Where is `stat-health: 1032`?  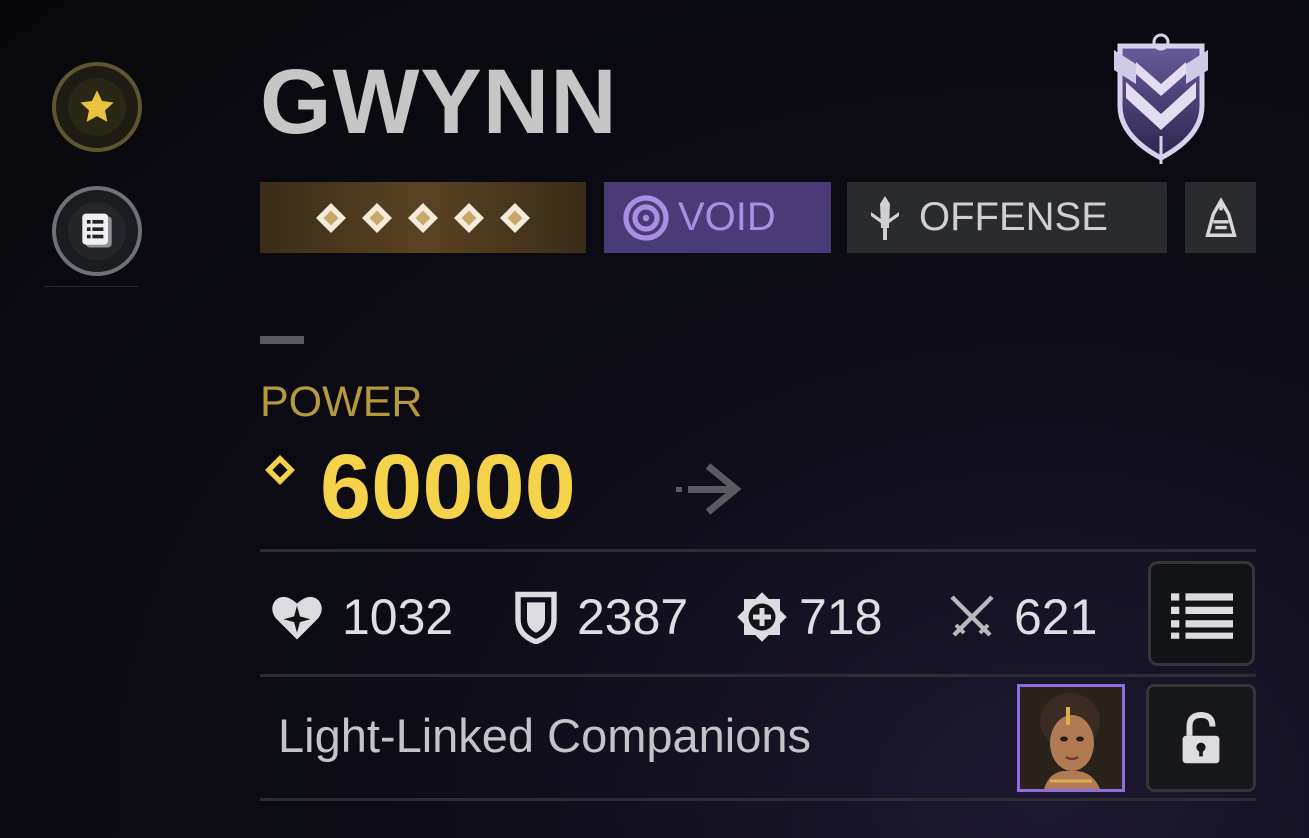
stat-health: 1032 is located at coordinates (361, 617).